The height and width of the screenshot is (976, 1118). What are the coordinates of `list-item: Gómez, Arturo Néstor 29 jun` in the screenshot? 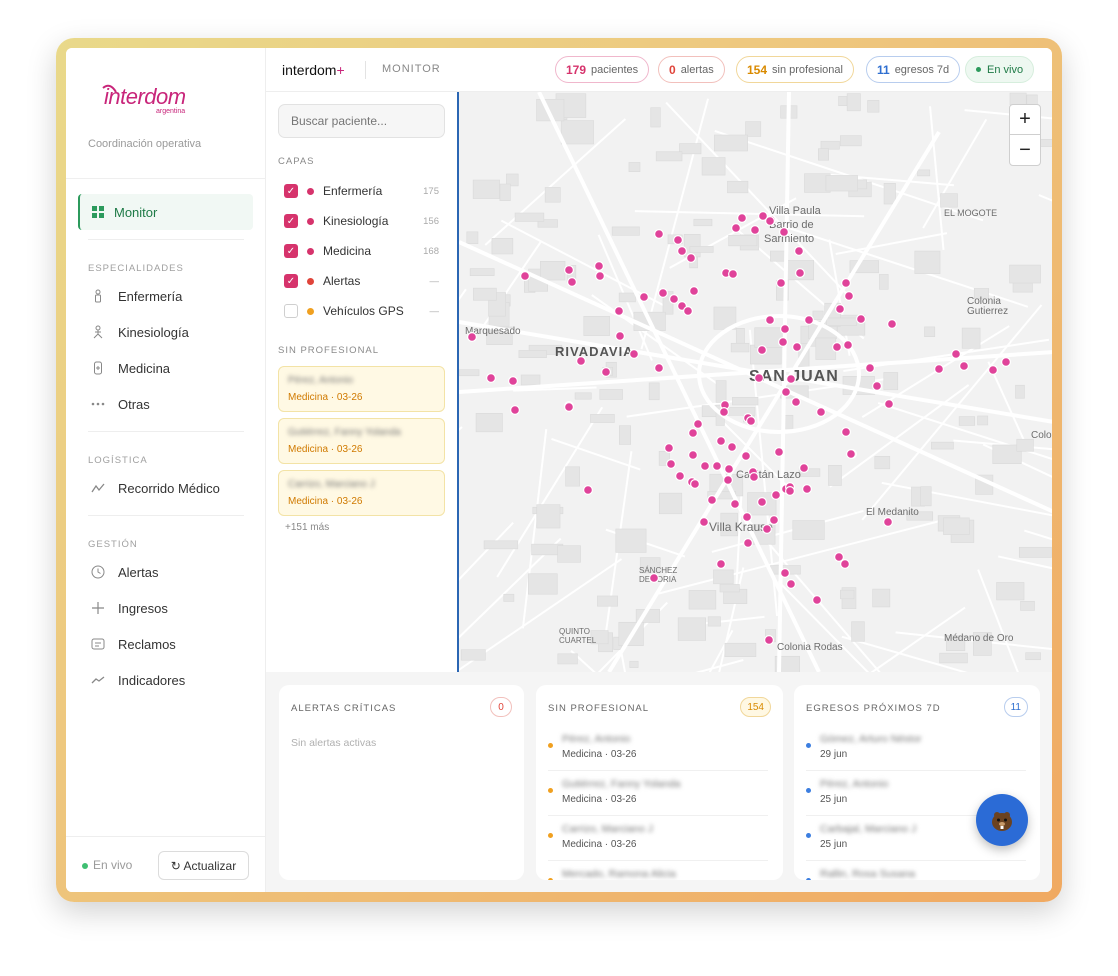 It's located at (916, 749).